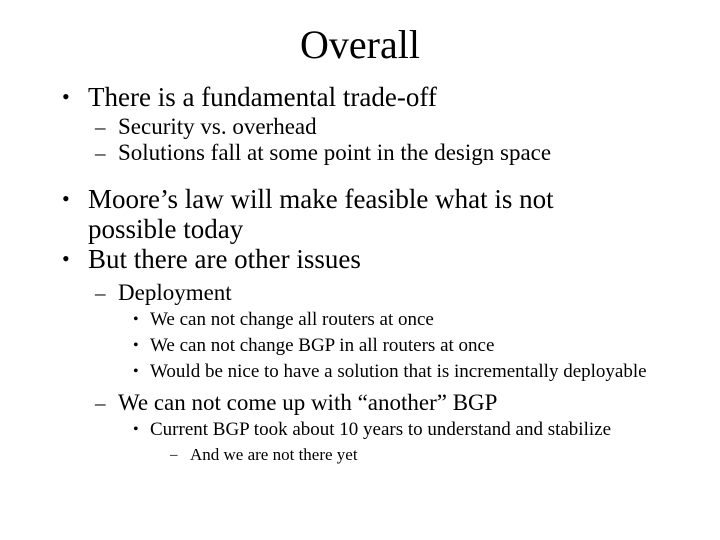  I want to click on bullet-text: Security vs. overhead, so click(217, 126).